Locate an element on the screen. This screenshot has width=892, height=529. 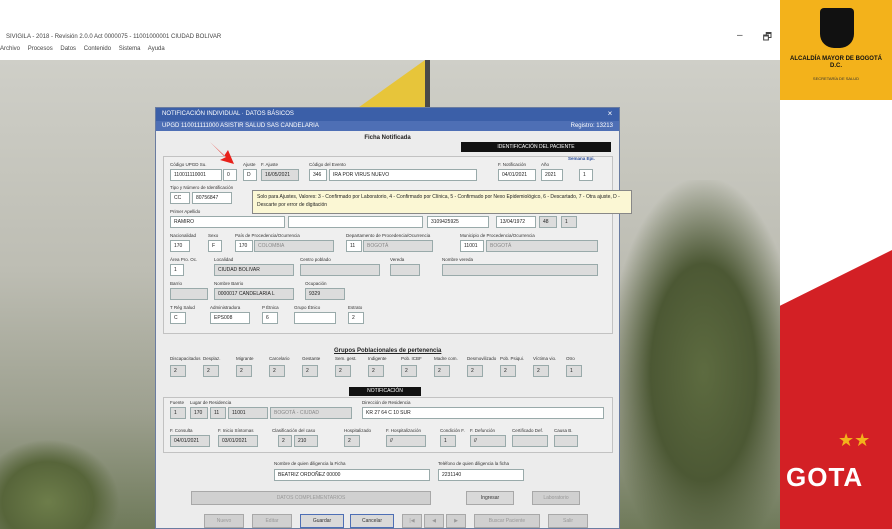
f-ajuste-field: 16/05/2021 is located at coordinates (280, 175).